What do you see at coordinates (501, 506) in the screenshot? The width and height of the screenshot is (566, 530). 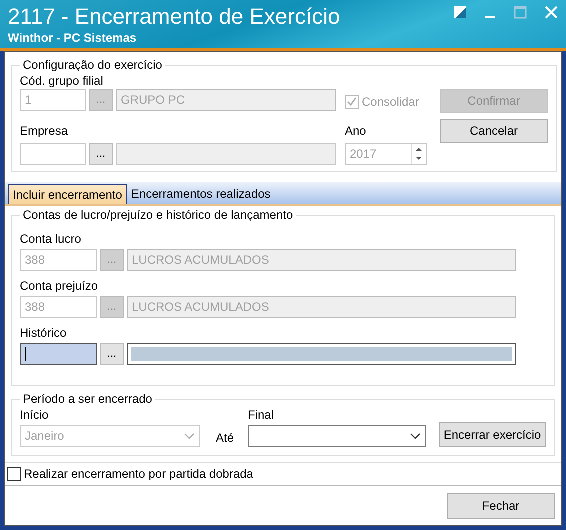 I see `close-button: Fechar` at bounding box center [501, 506].